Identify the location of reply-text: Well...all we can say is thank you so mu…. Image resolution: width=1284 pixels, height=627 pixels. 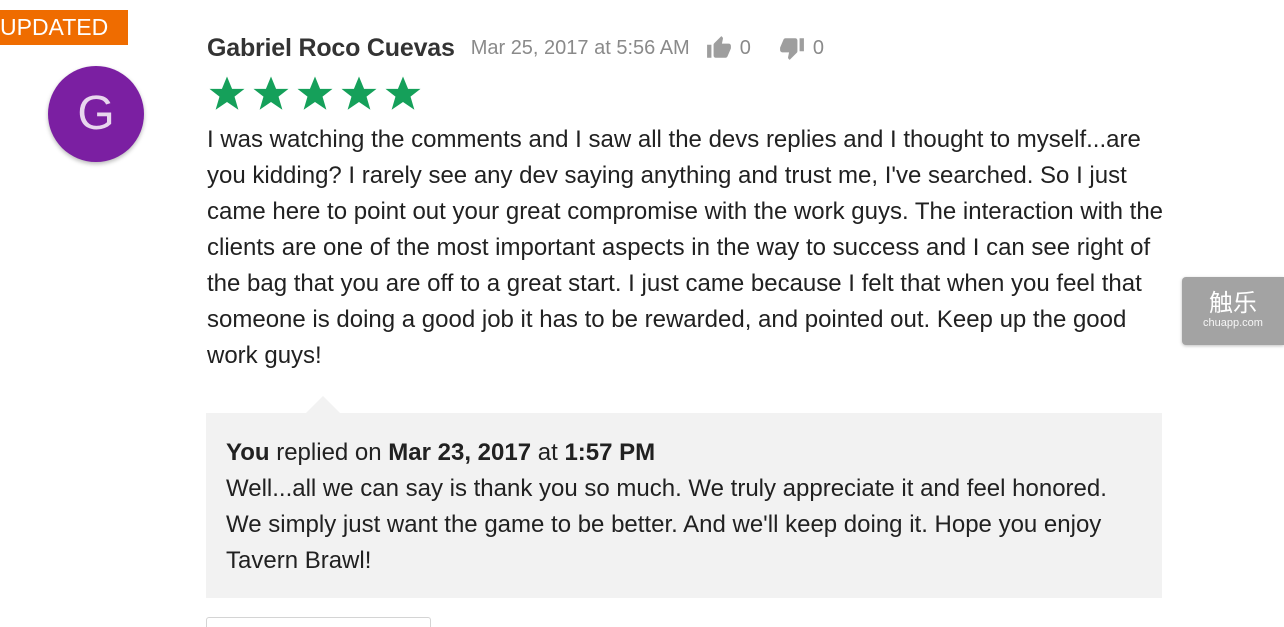
(666, 524).